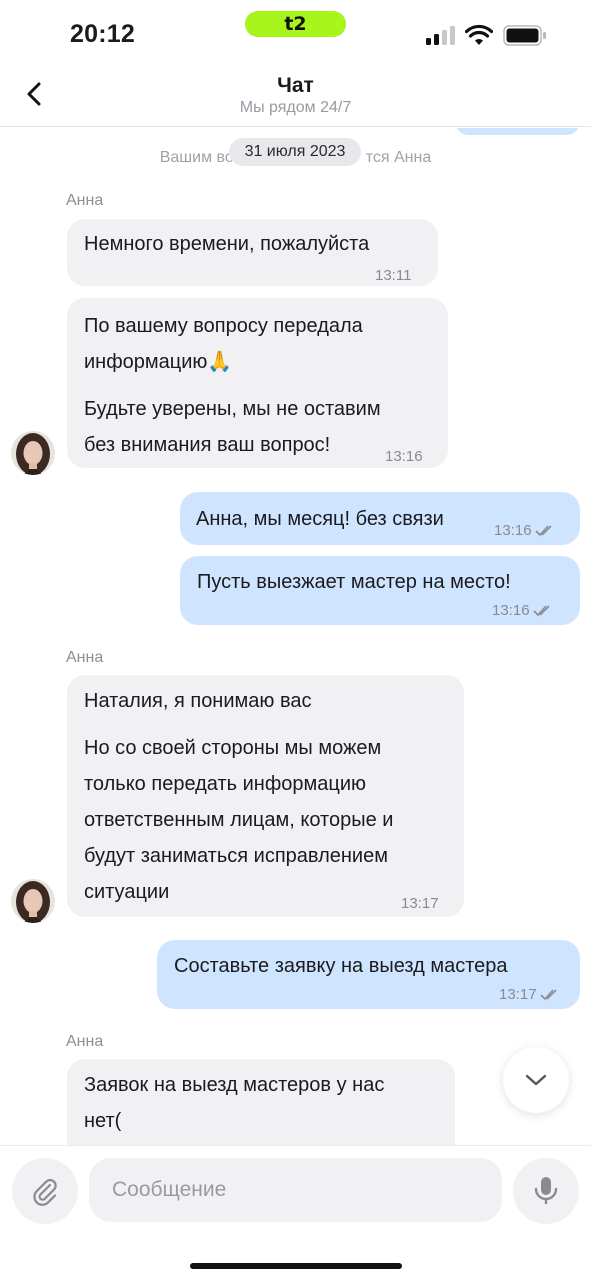 The width and height of the screenshot is (591, 1280). I want to click on status-time: 20:12, so click(102, 34).